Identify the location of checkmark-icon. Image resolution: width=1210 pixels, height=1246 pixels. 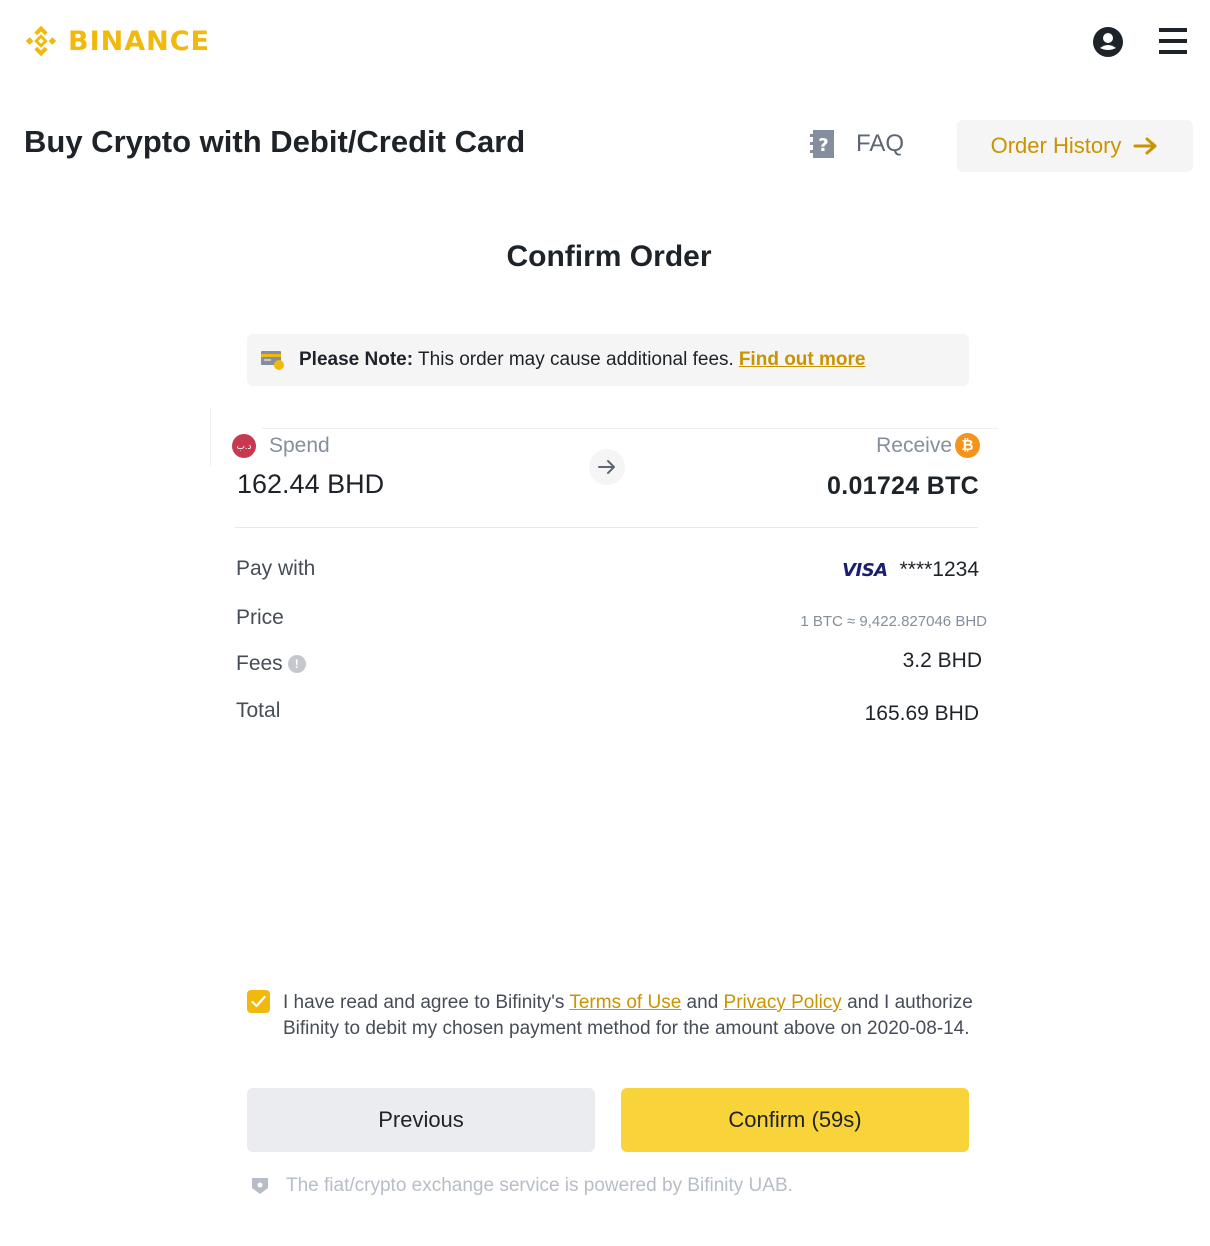
(258, 1001).